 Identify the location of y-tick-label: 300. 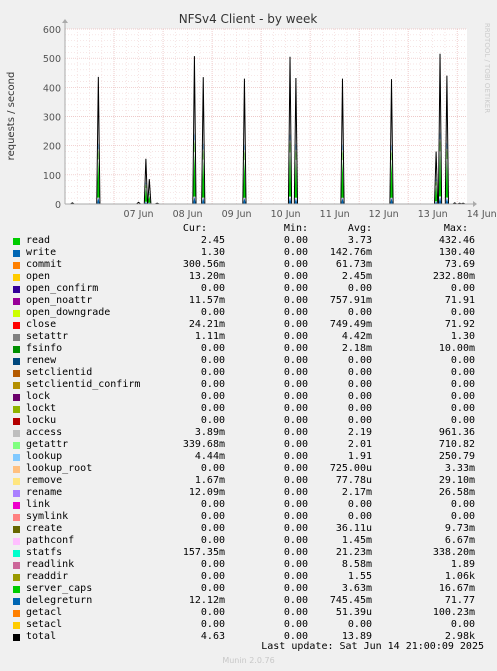
(52, 118).